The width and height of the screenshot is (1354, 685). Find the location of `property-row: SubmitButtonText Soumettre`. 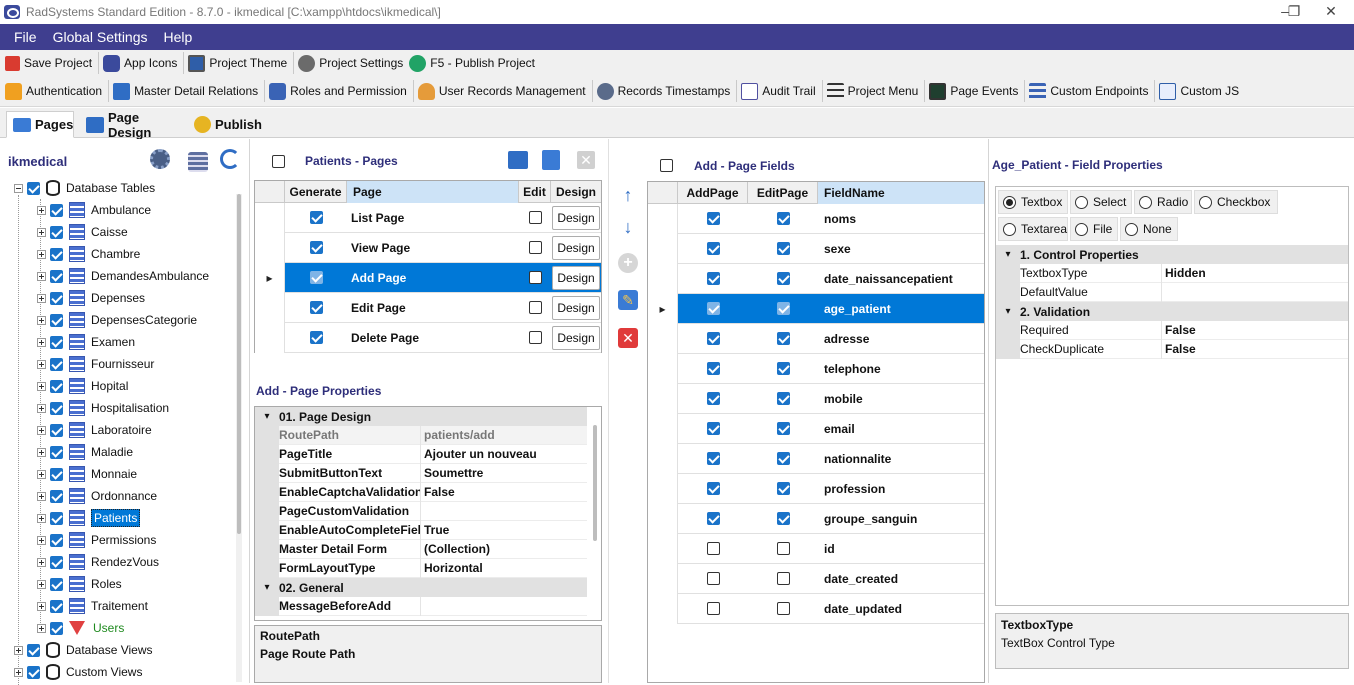

property-row: SubmitButtonText Soumettre is located at coordinates (421, 473).